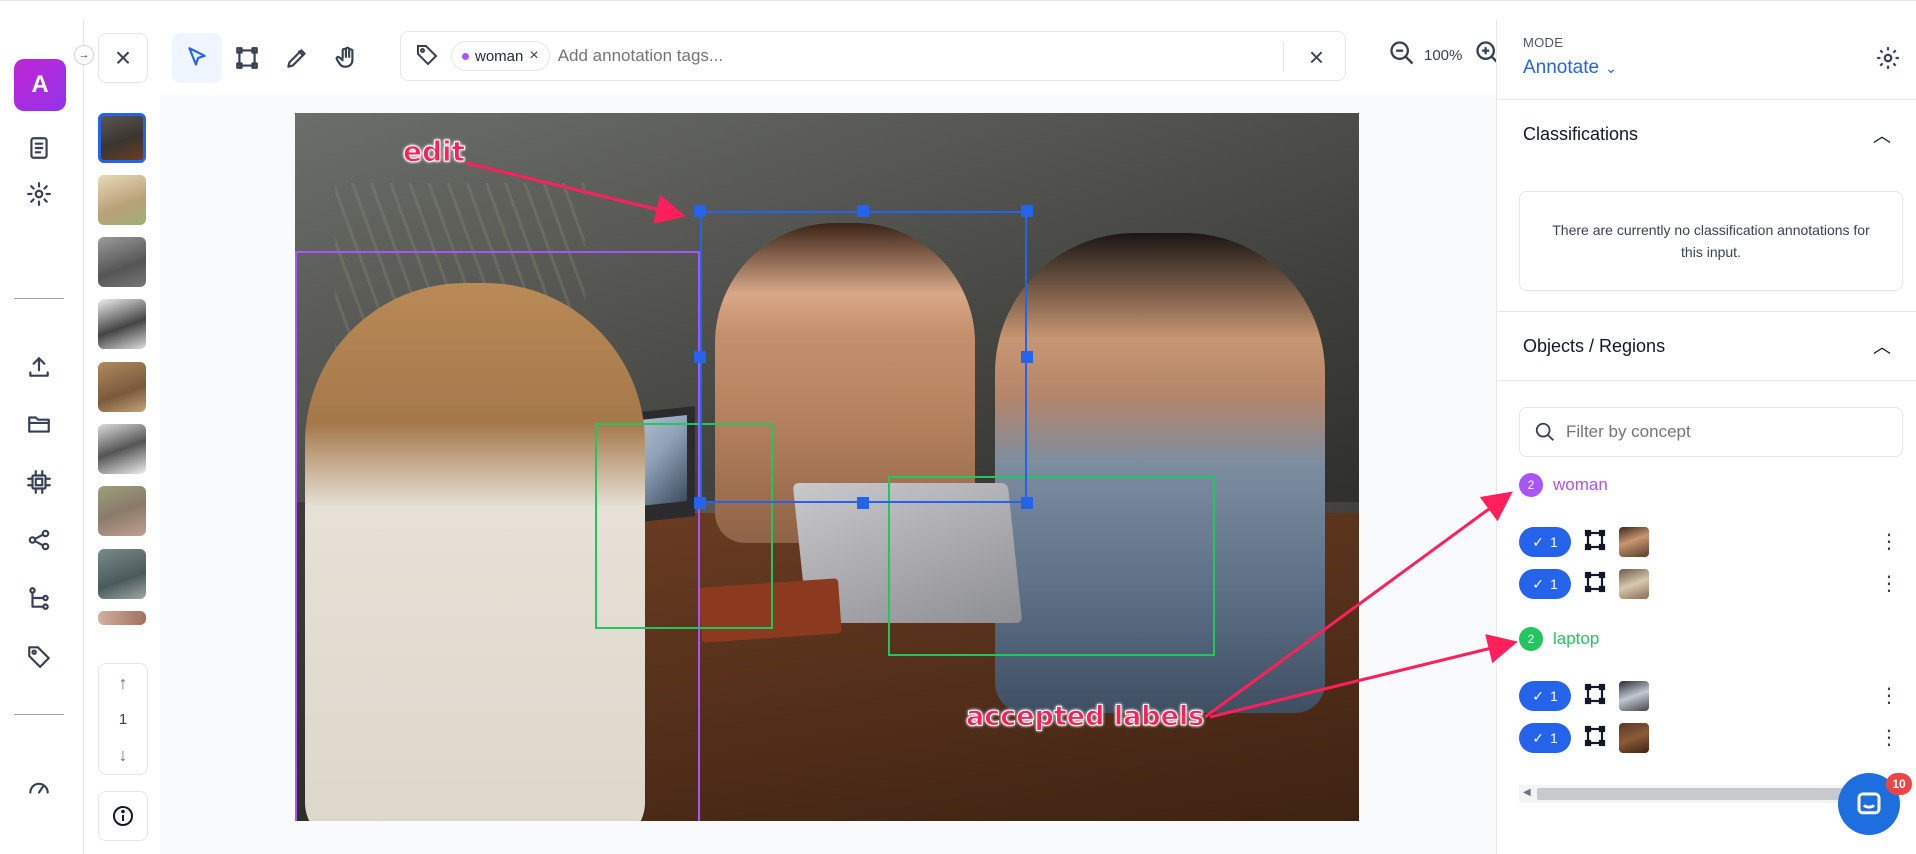  Describe the element at coordinates (1580, 484) in the screenshot. I see `concept-name: woman` at that location.